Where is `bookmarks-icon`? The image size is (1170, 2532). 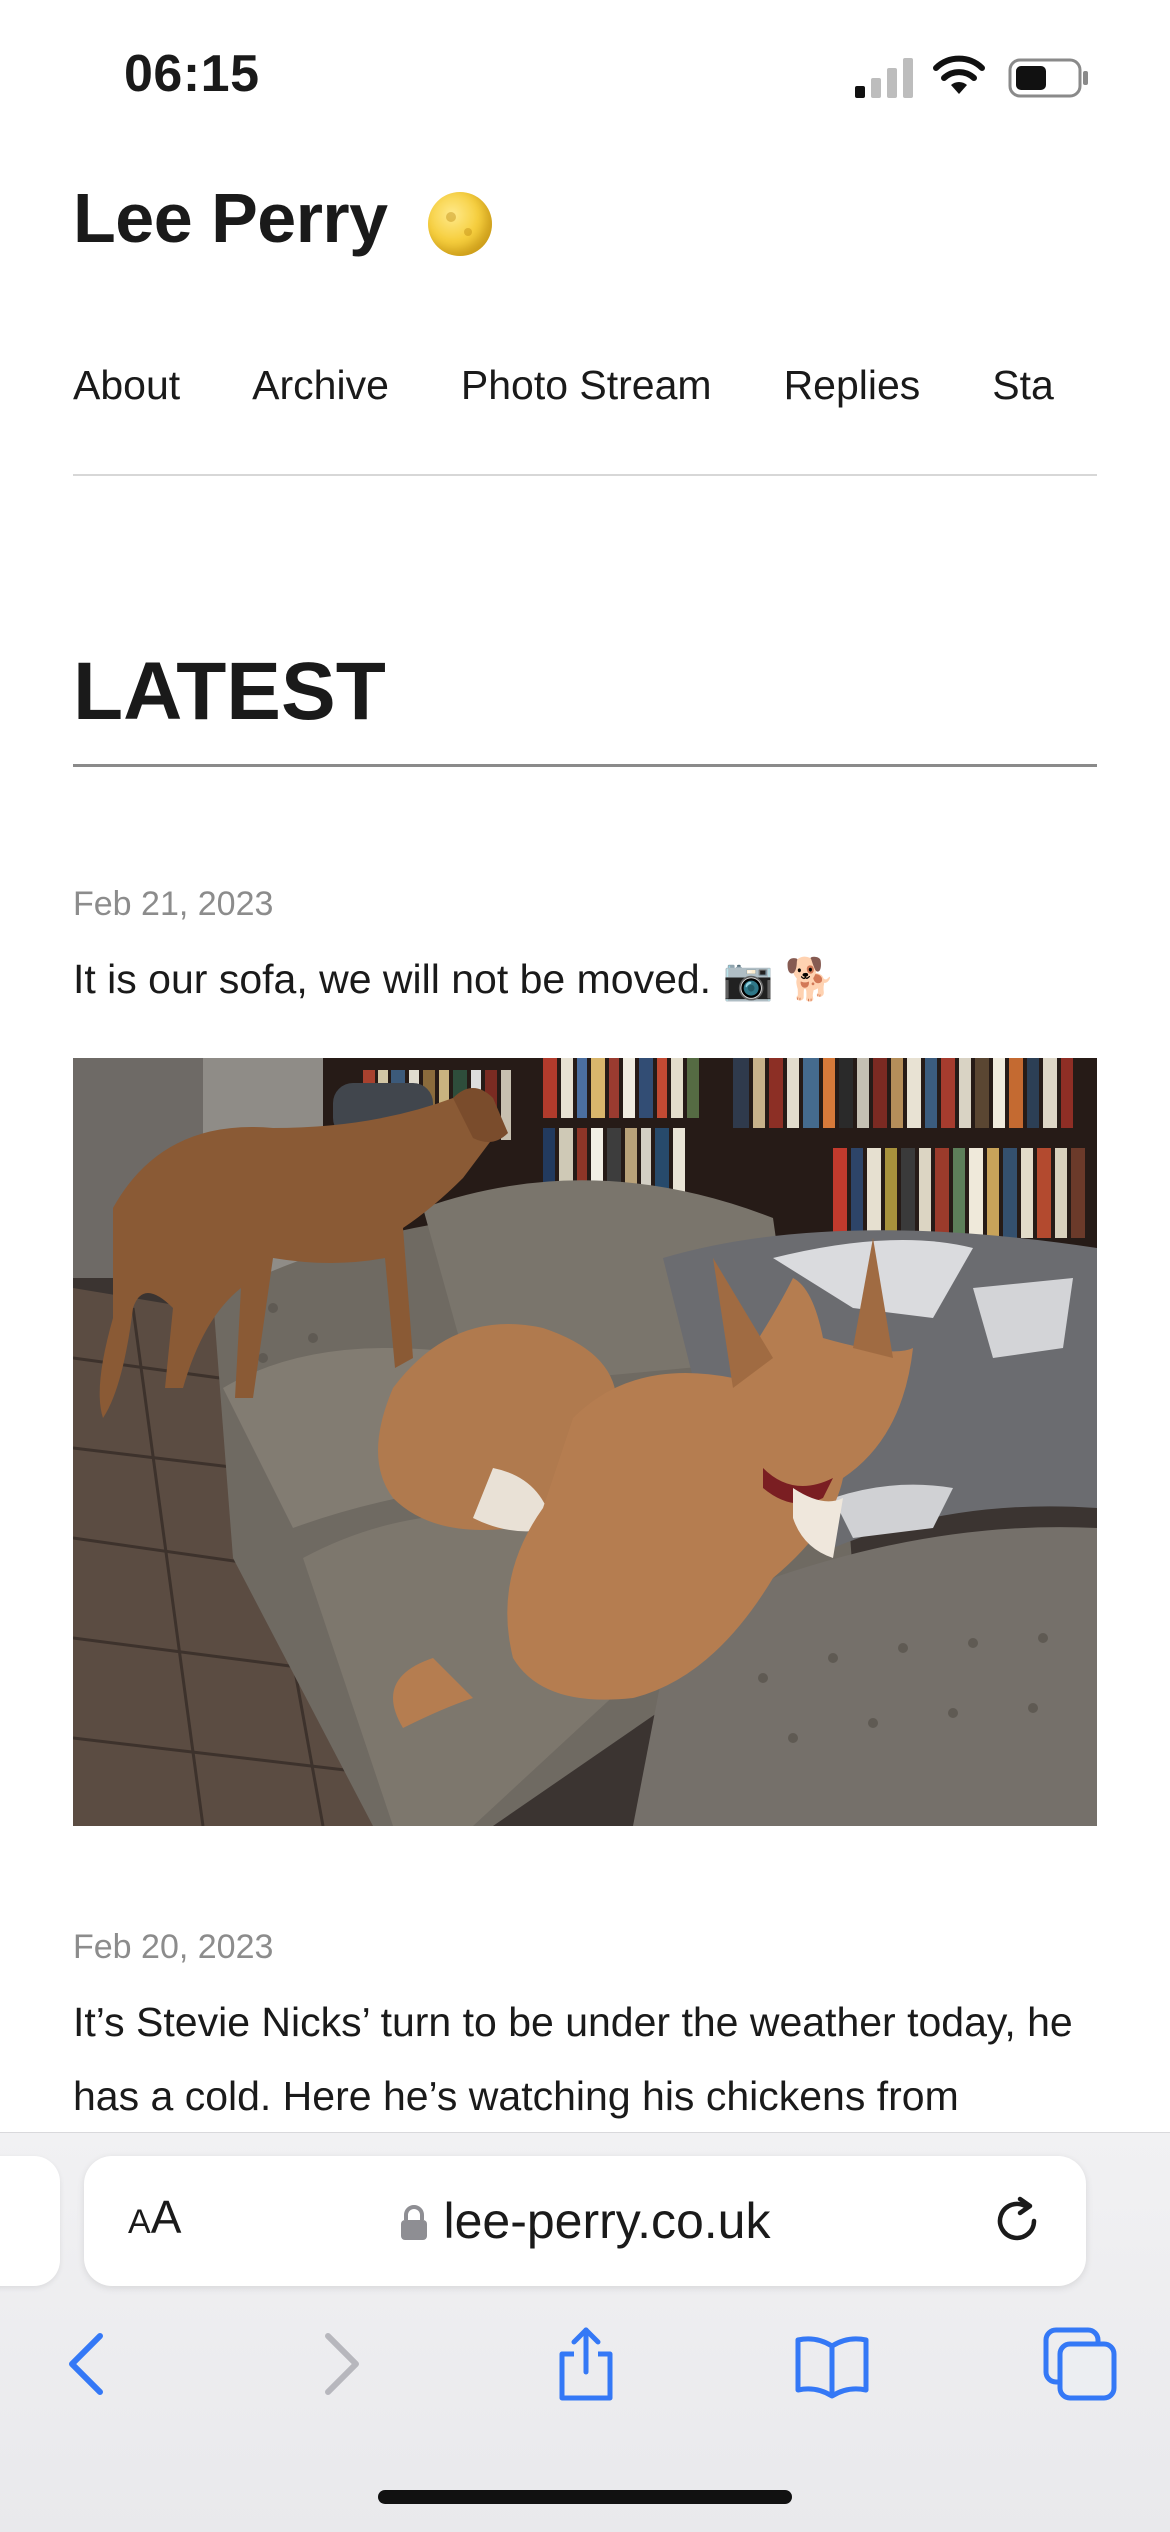 bookmarks-icon is located at coordinates (832, 2364).